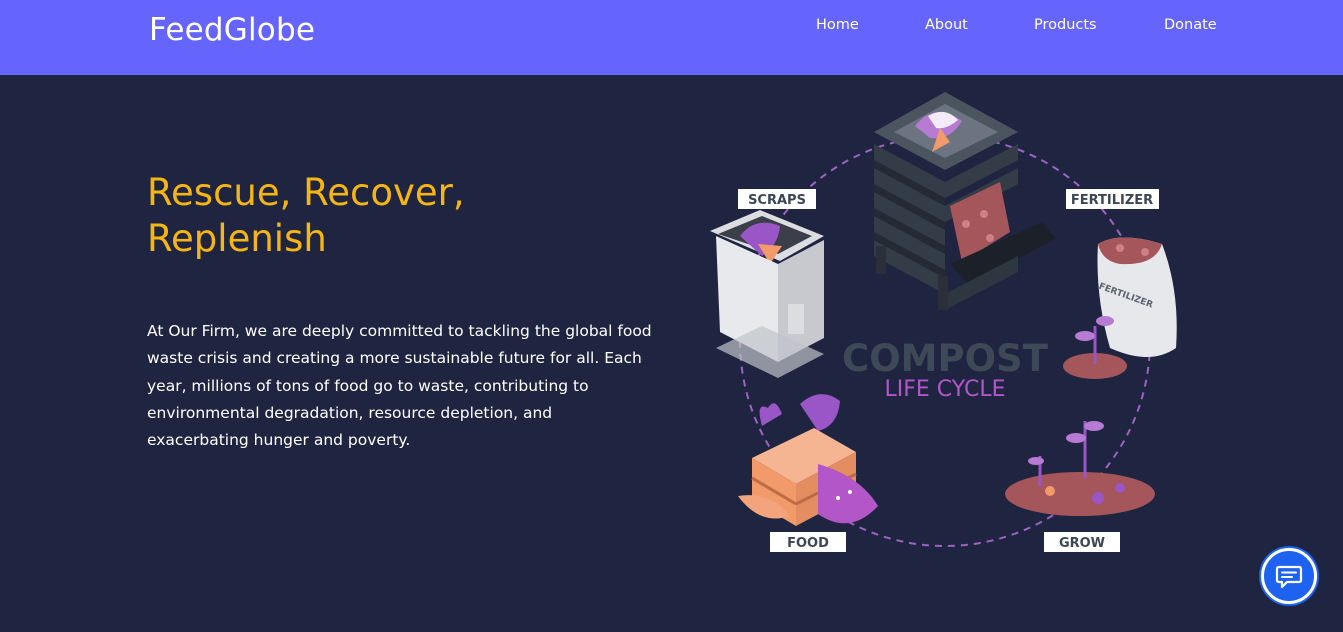 The height and width of the screenshot is (632, 1343). Describe the element at coordinates (808, 460) in the screenshot. I see `food-crate-icon` at that location.